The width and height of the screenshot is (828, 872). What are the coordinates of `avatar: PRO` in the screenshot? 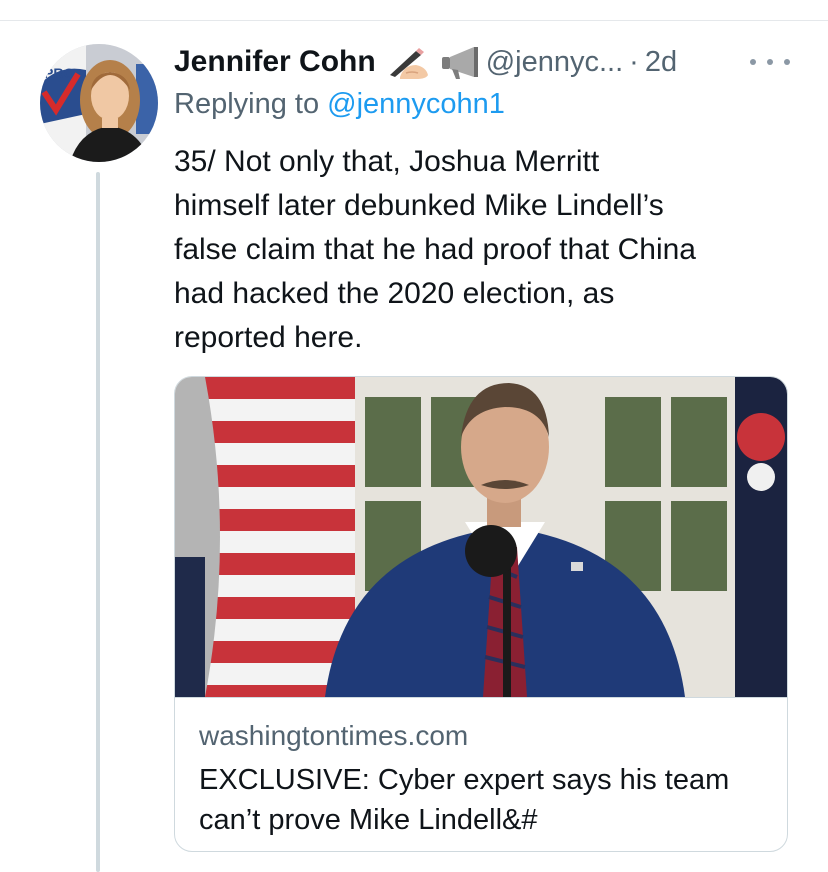 It's located at (99, 103).